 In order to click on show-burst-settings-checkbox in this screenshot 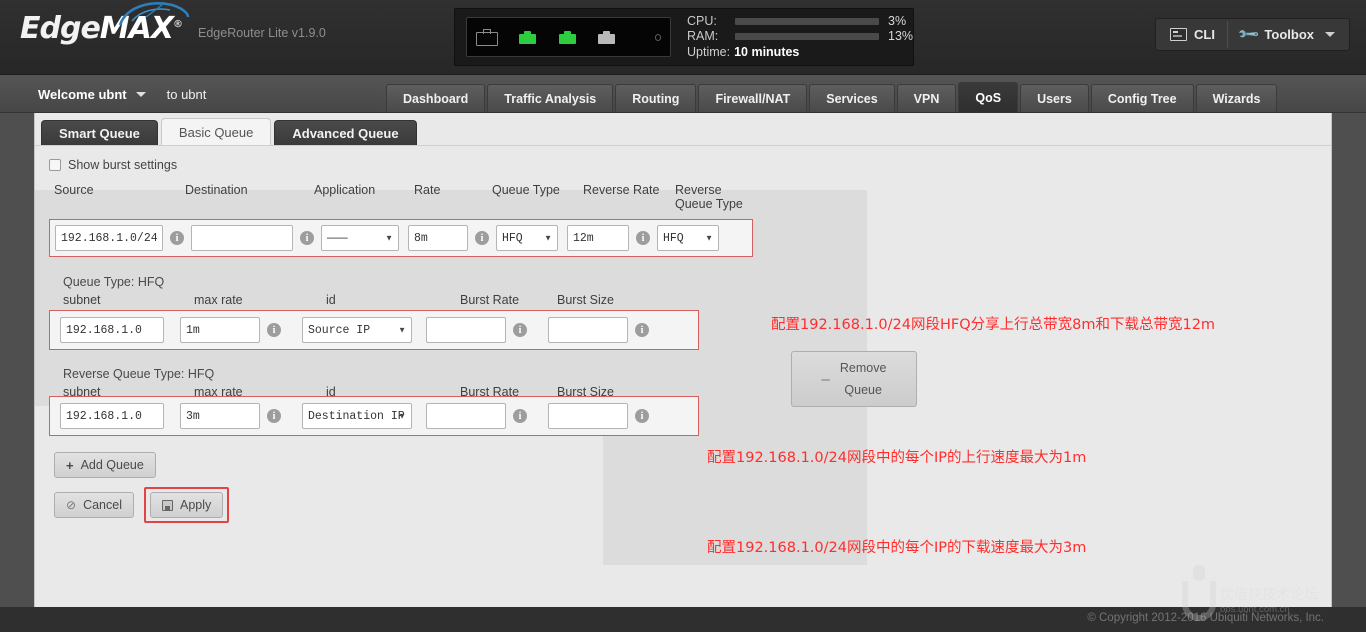, I will do `click(55, 165)`.